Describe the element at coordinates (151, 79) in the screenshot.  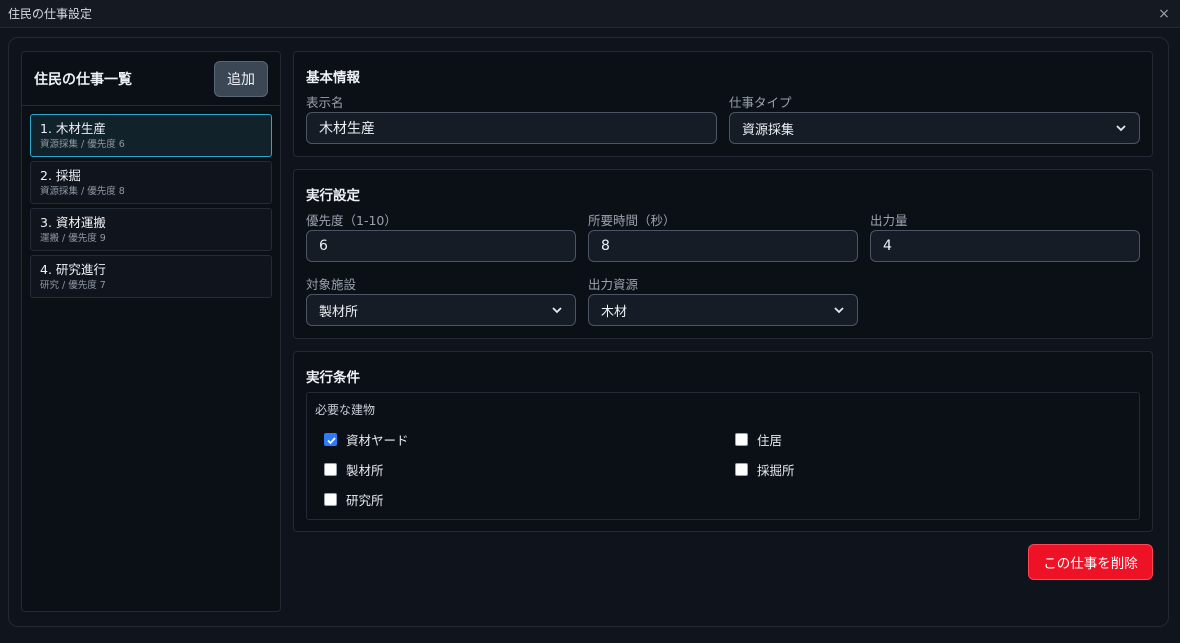
I see `job-list-header: 住民の仕事一覧 追加` at that location.